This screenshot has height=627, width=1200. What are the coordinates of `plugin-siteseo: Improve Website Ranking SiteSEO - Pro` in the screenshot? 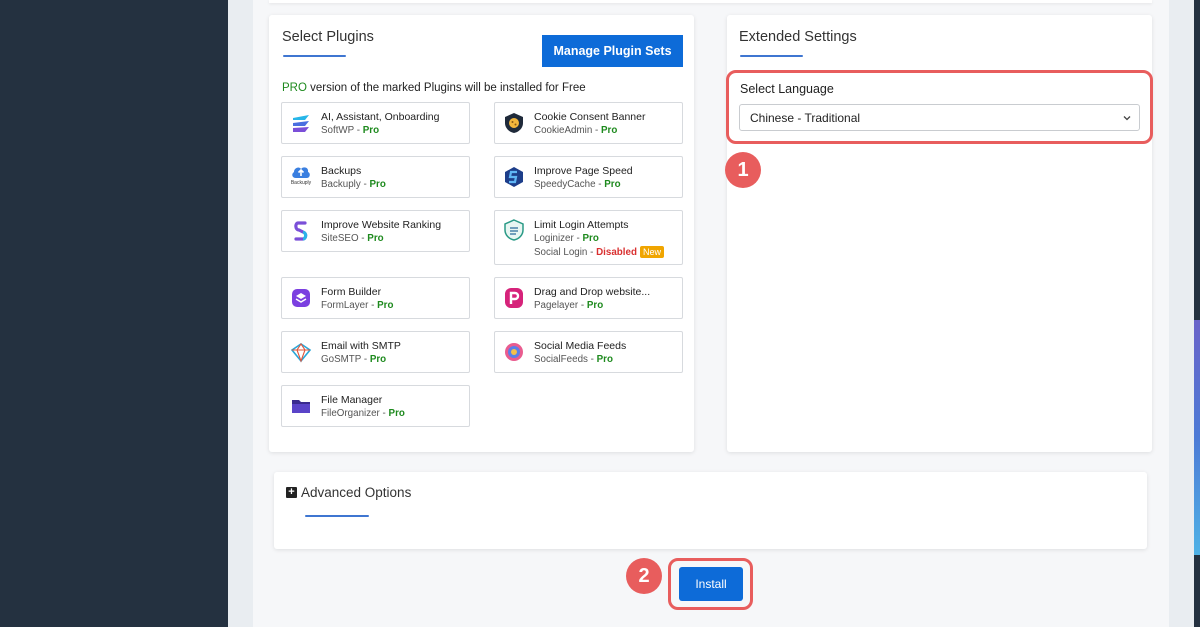 It's located at (375, 231).